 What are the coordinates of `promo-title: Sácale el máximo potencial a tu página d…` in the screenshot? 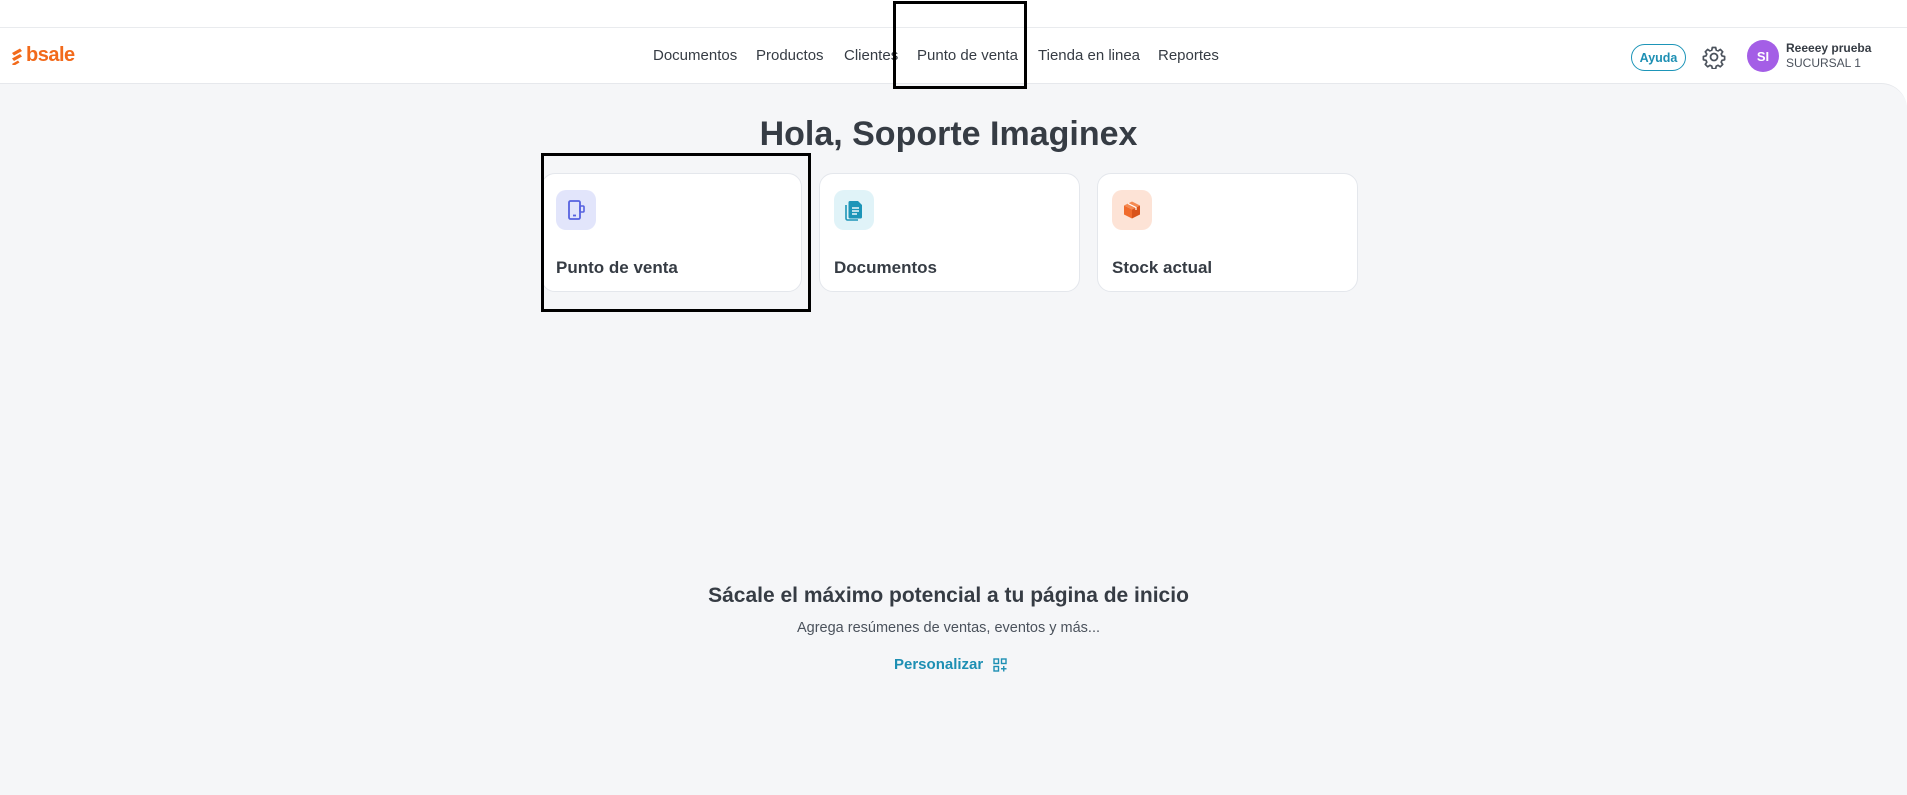 It's located at (948, 595).